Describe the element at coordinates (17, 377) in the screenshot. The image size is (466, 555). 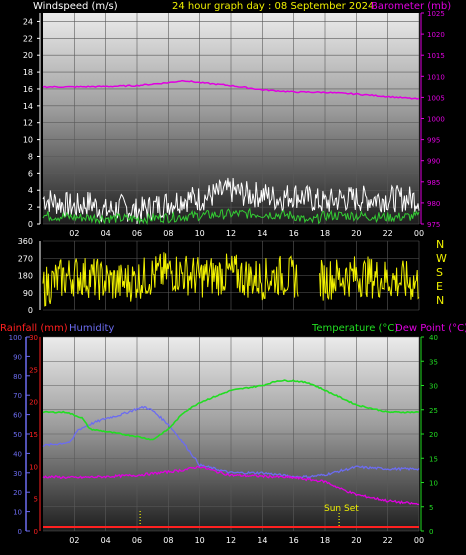
I see `humidity-tick-label: 80` at that location.